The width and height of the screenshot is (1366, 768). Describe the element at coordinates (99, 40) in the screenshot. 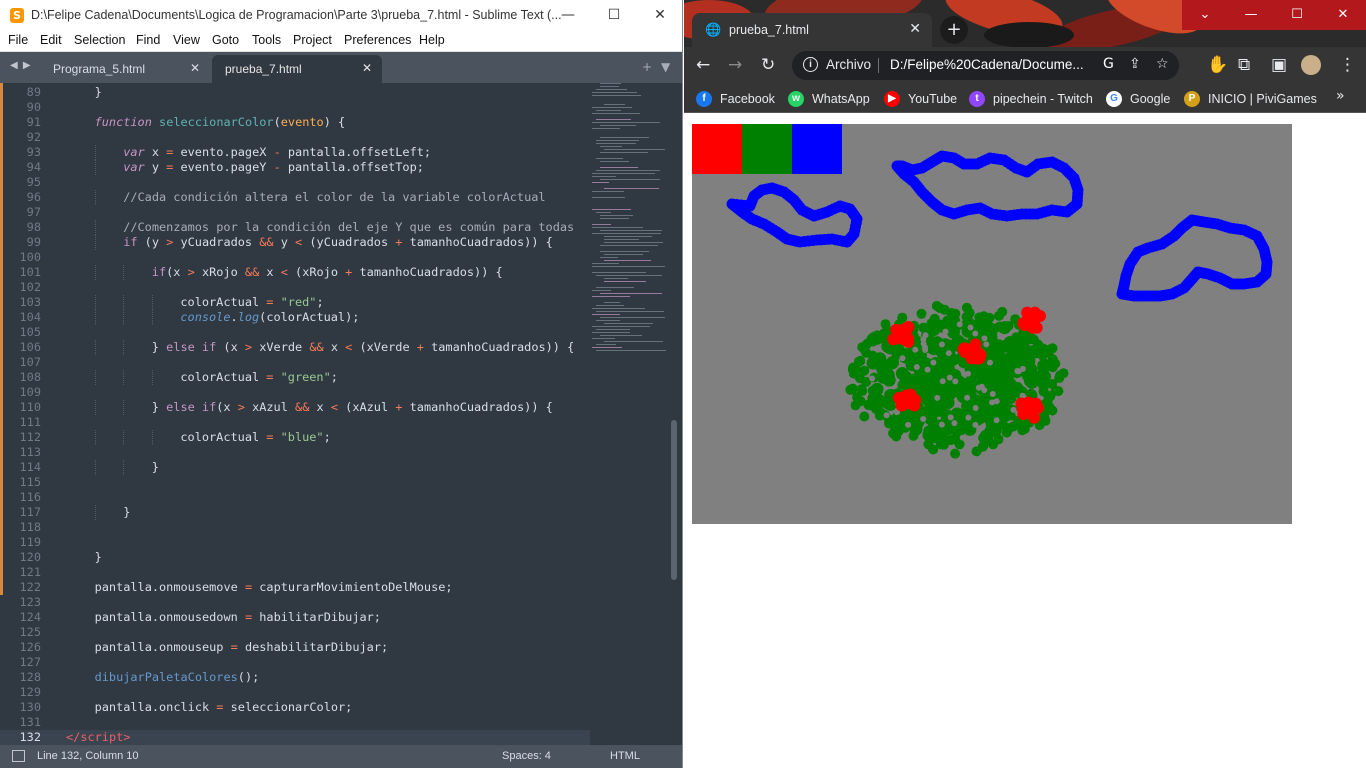

I see `menu-selection: Selection` at that location.